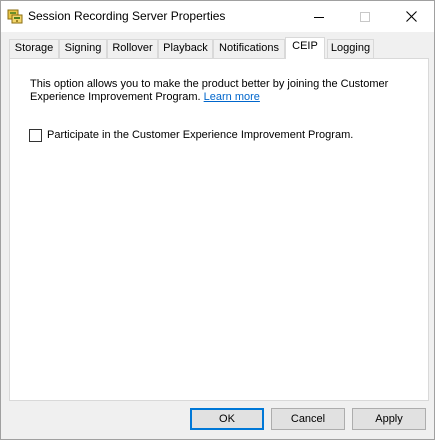 The width and height of the screenshot is (435, 440). What do you see at coordinates (34, 48) in the screenshot?
I see `tab-storage: Storage` at bounding box center [34, 48].